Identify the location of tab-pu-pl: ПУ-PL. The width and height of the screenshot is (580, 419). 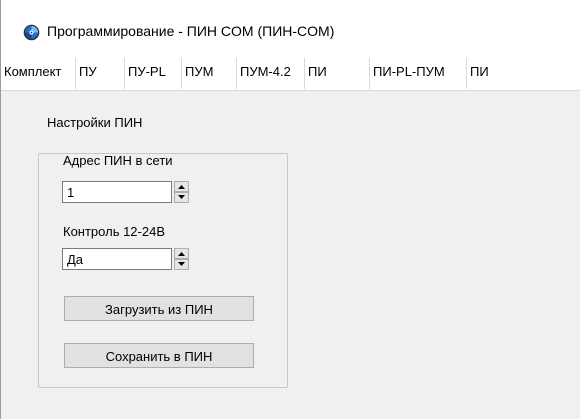
(153, 72).